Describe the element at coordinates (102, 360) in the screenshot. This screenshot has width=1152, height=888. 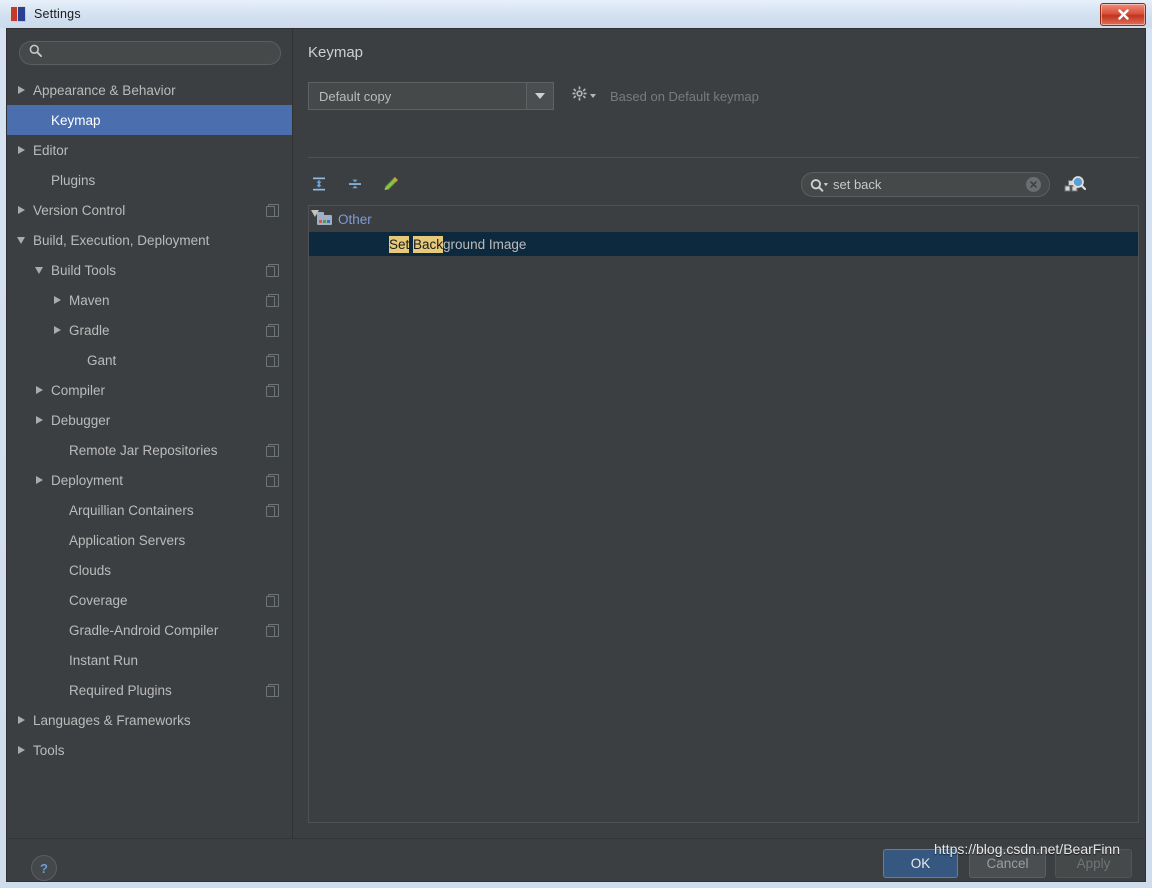
I see `sidebar-item-label: Gant` at that location.